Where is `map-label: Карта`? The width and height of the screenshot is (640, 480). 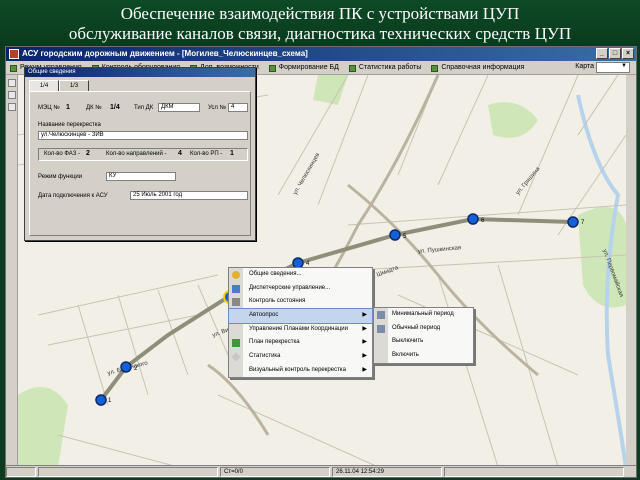 map-label: Карта is located at coordinates (584, 66).